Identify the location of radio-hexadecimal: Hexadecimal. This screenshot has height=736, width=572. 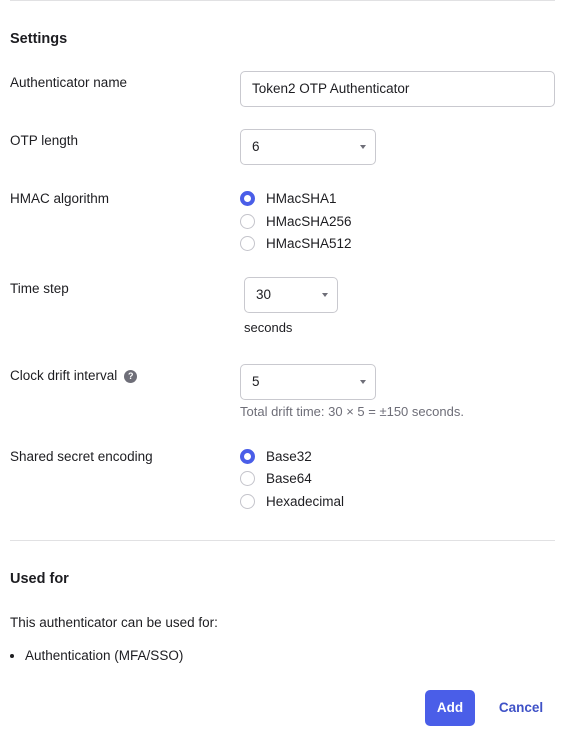
(292, 501).